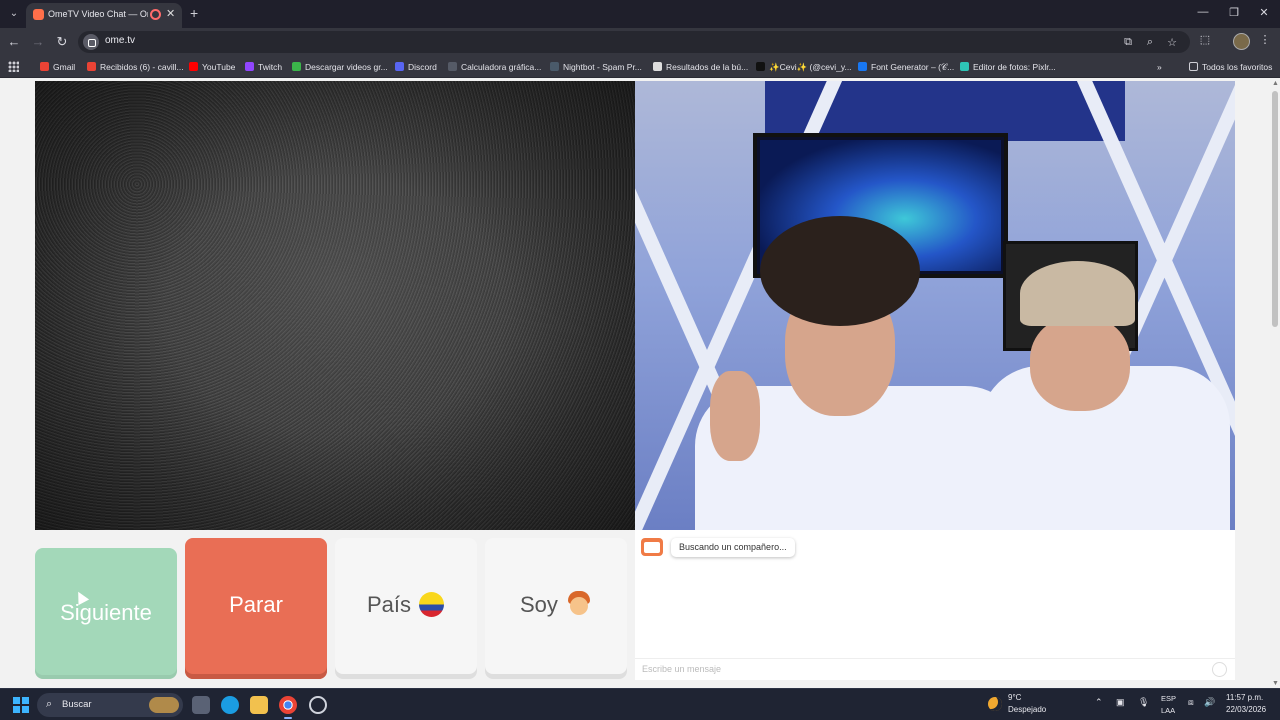 The width and height of the screenshot is (1280, 720). Describe the element at coordinates (556, 608) in the screenshot. I see `gender-button: Soy` at that location.